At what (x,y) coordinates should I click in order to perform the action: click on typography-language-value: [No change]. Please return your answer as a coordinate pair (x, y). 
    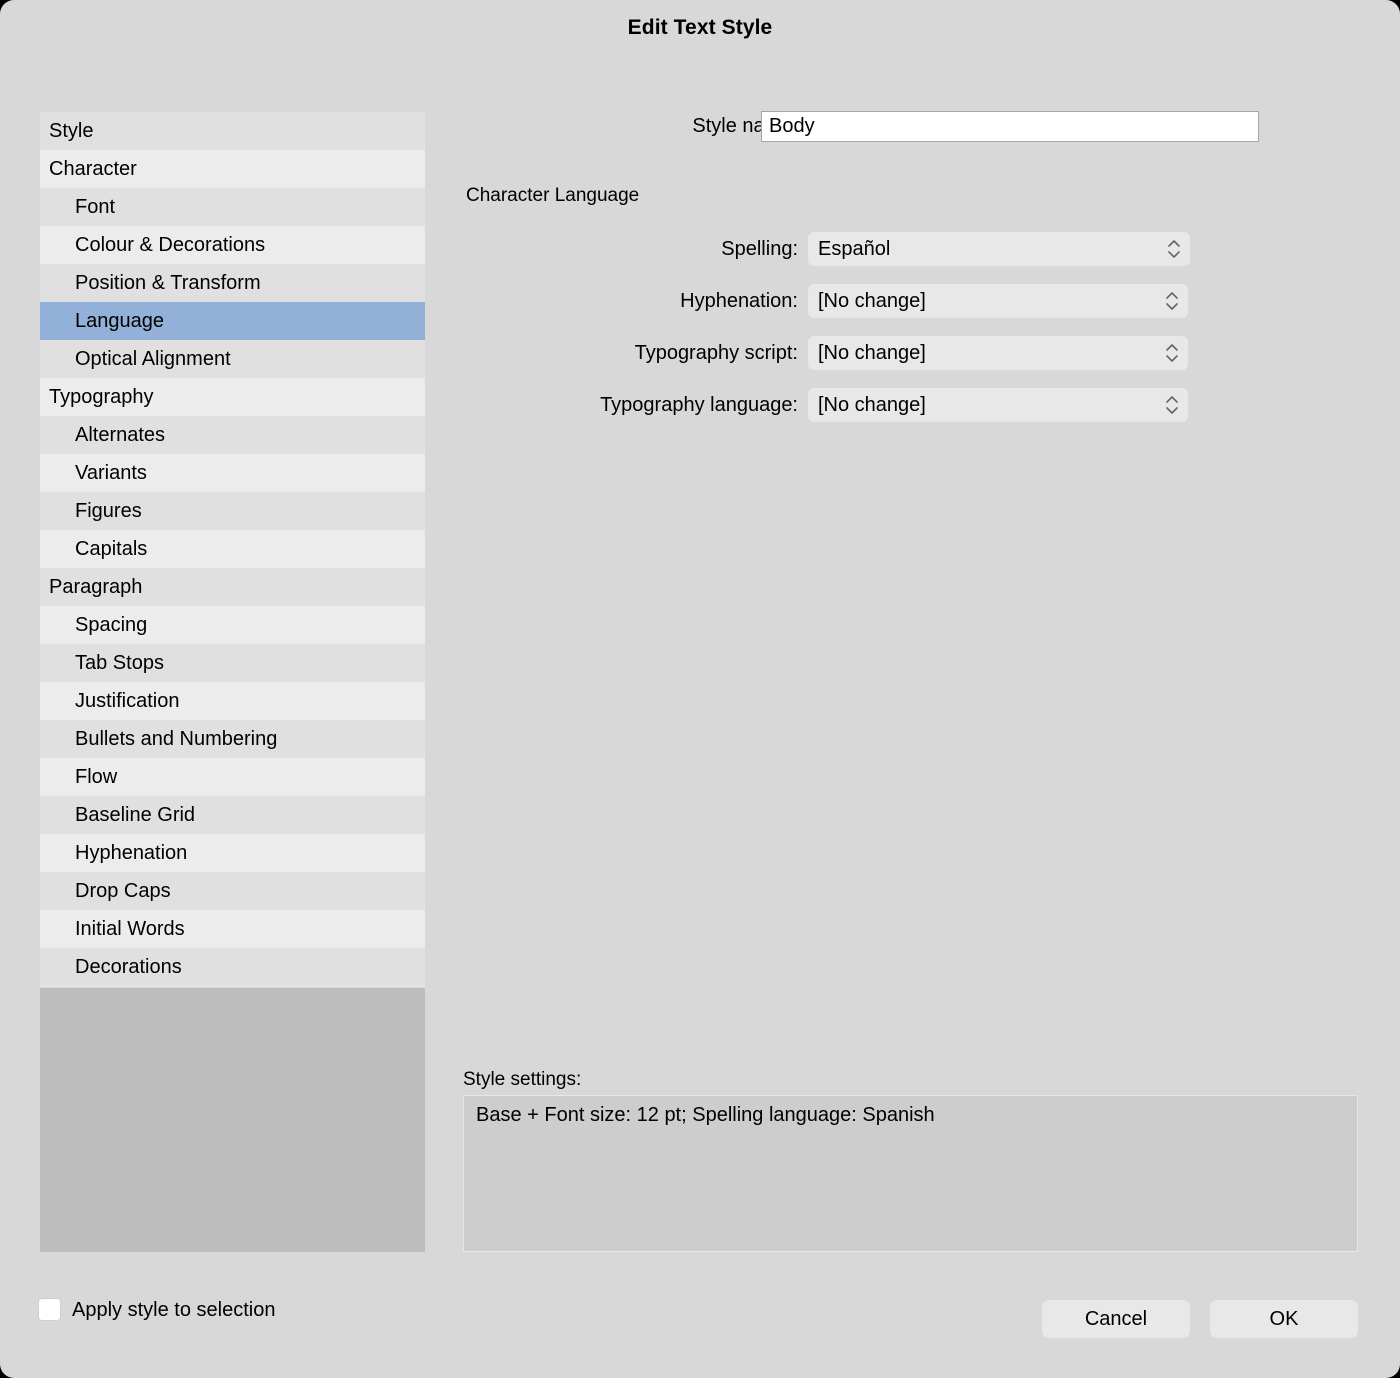
    Looking at the image, I should click on (872, 405).